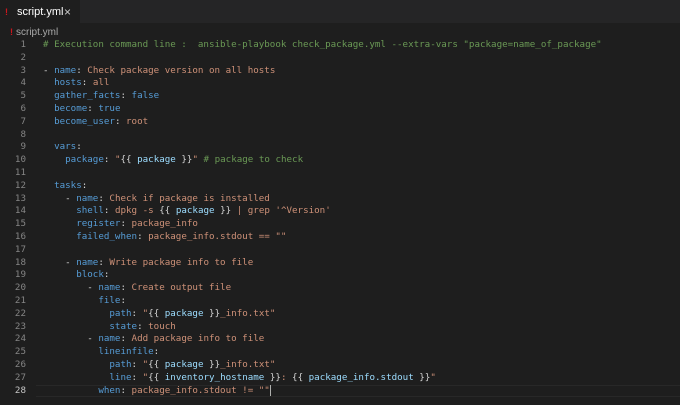 This screenshot has width=680, height=405. I want to click on code-line: 19 block:, so click(340, 275).